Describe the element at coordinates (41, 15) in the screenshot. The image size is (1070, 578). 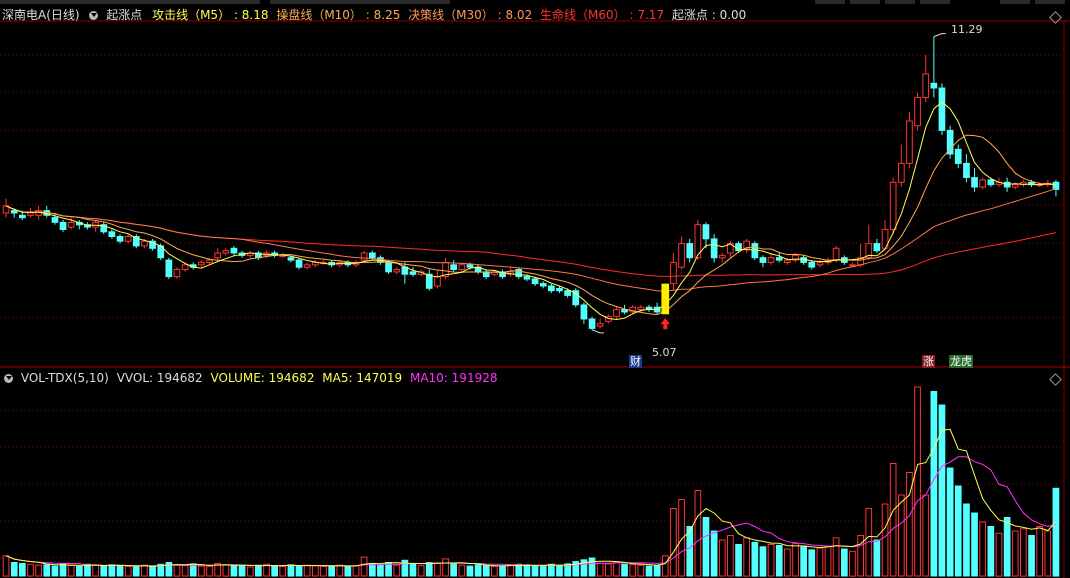
I see `symbol-title: 深南电A(日线)` at that location.